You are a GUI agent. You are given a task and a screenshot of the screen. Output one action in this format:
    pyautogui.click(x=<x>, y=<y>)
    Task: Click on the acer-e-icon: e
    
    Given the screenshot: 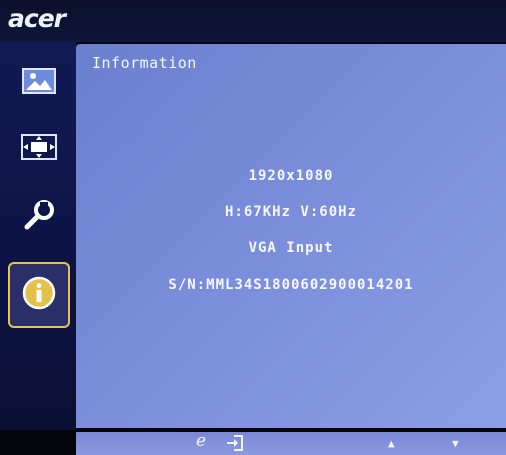 What is the action you would take?
    pyautogui.click(x=201, y=441)
    